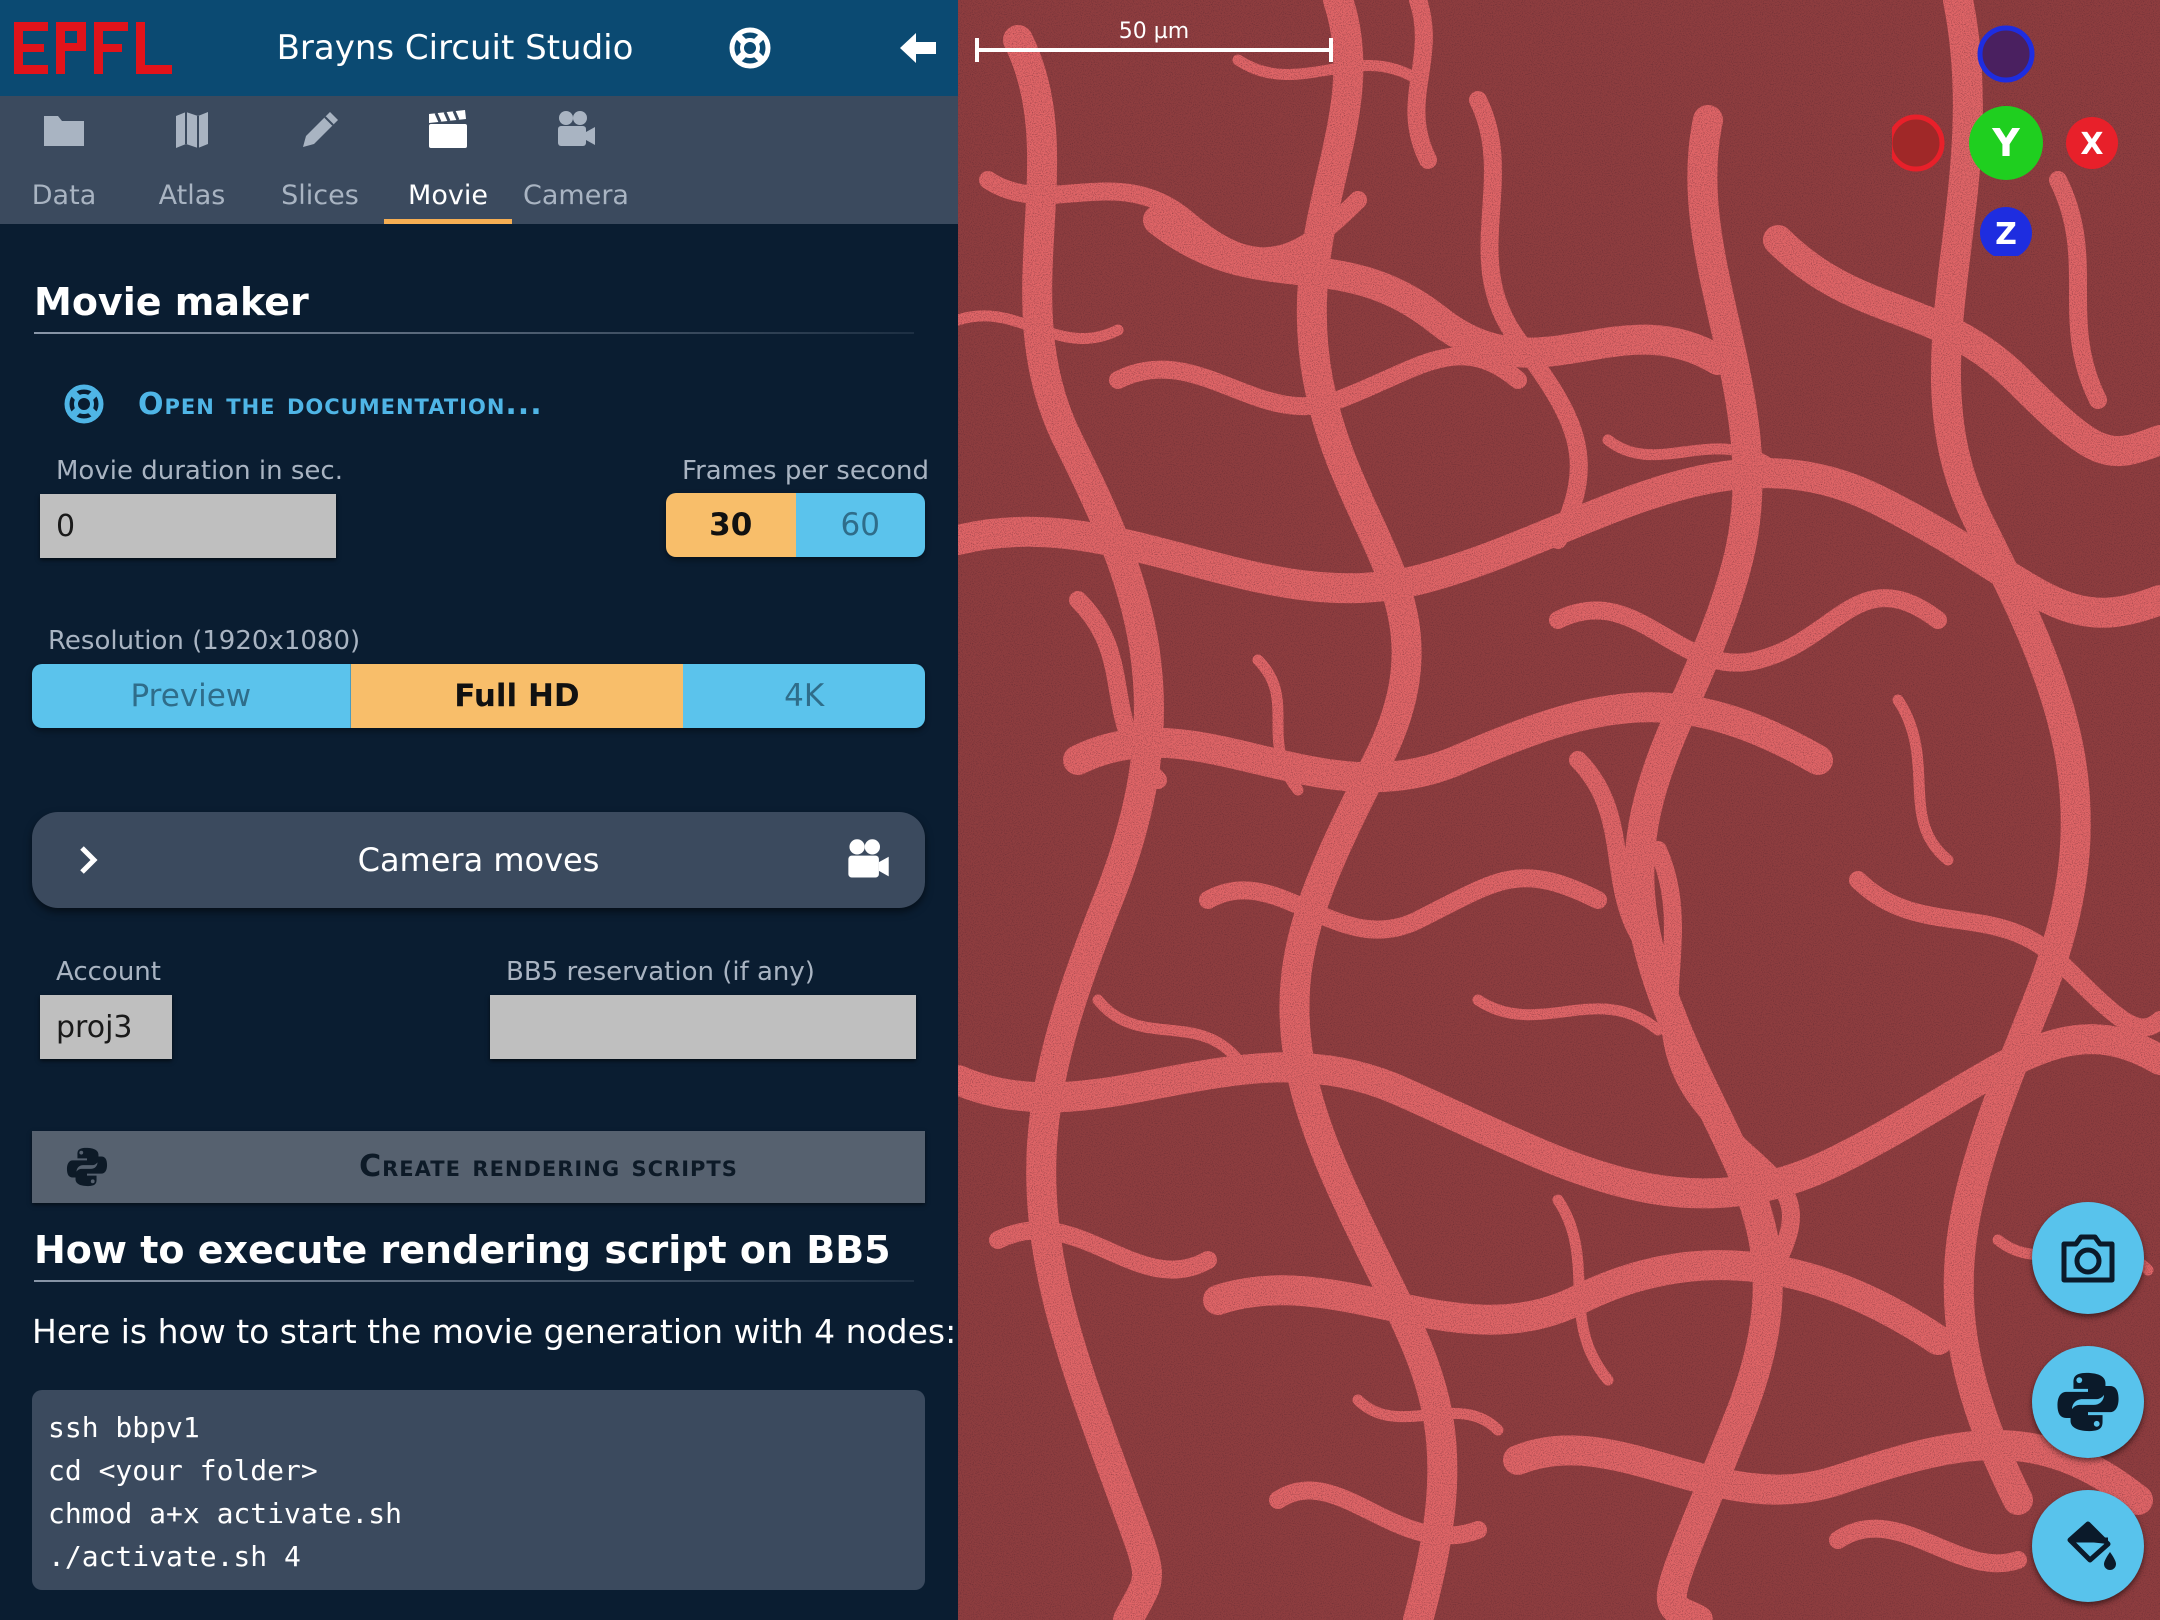 This screenshot has width=2160, height=1620. Describe the element at coordinates (448, 160) in the screenshot. I see `tab-movie: Movie` at that location.